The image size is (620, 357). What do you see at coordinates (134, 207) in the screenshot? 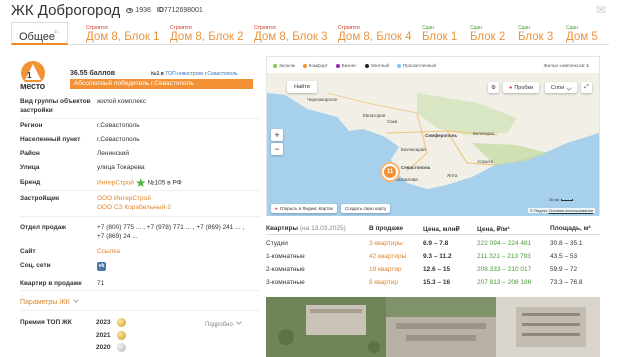
I see `developer-link-2: ООО СЗ Корабельный-2` at bounding box center [134, 207].